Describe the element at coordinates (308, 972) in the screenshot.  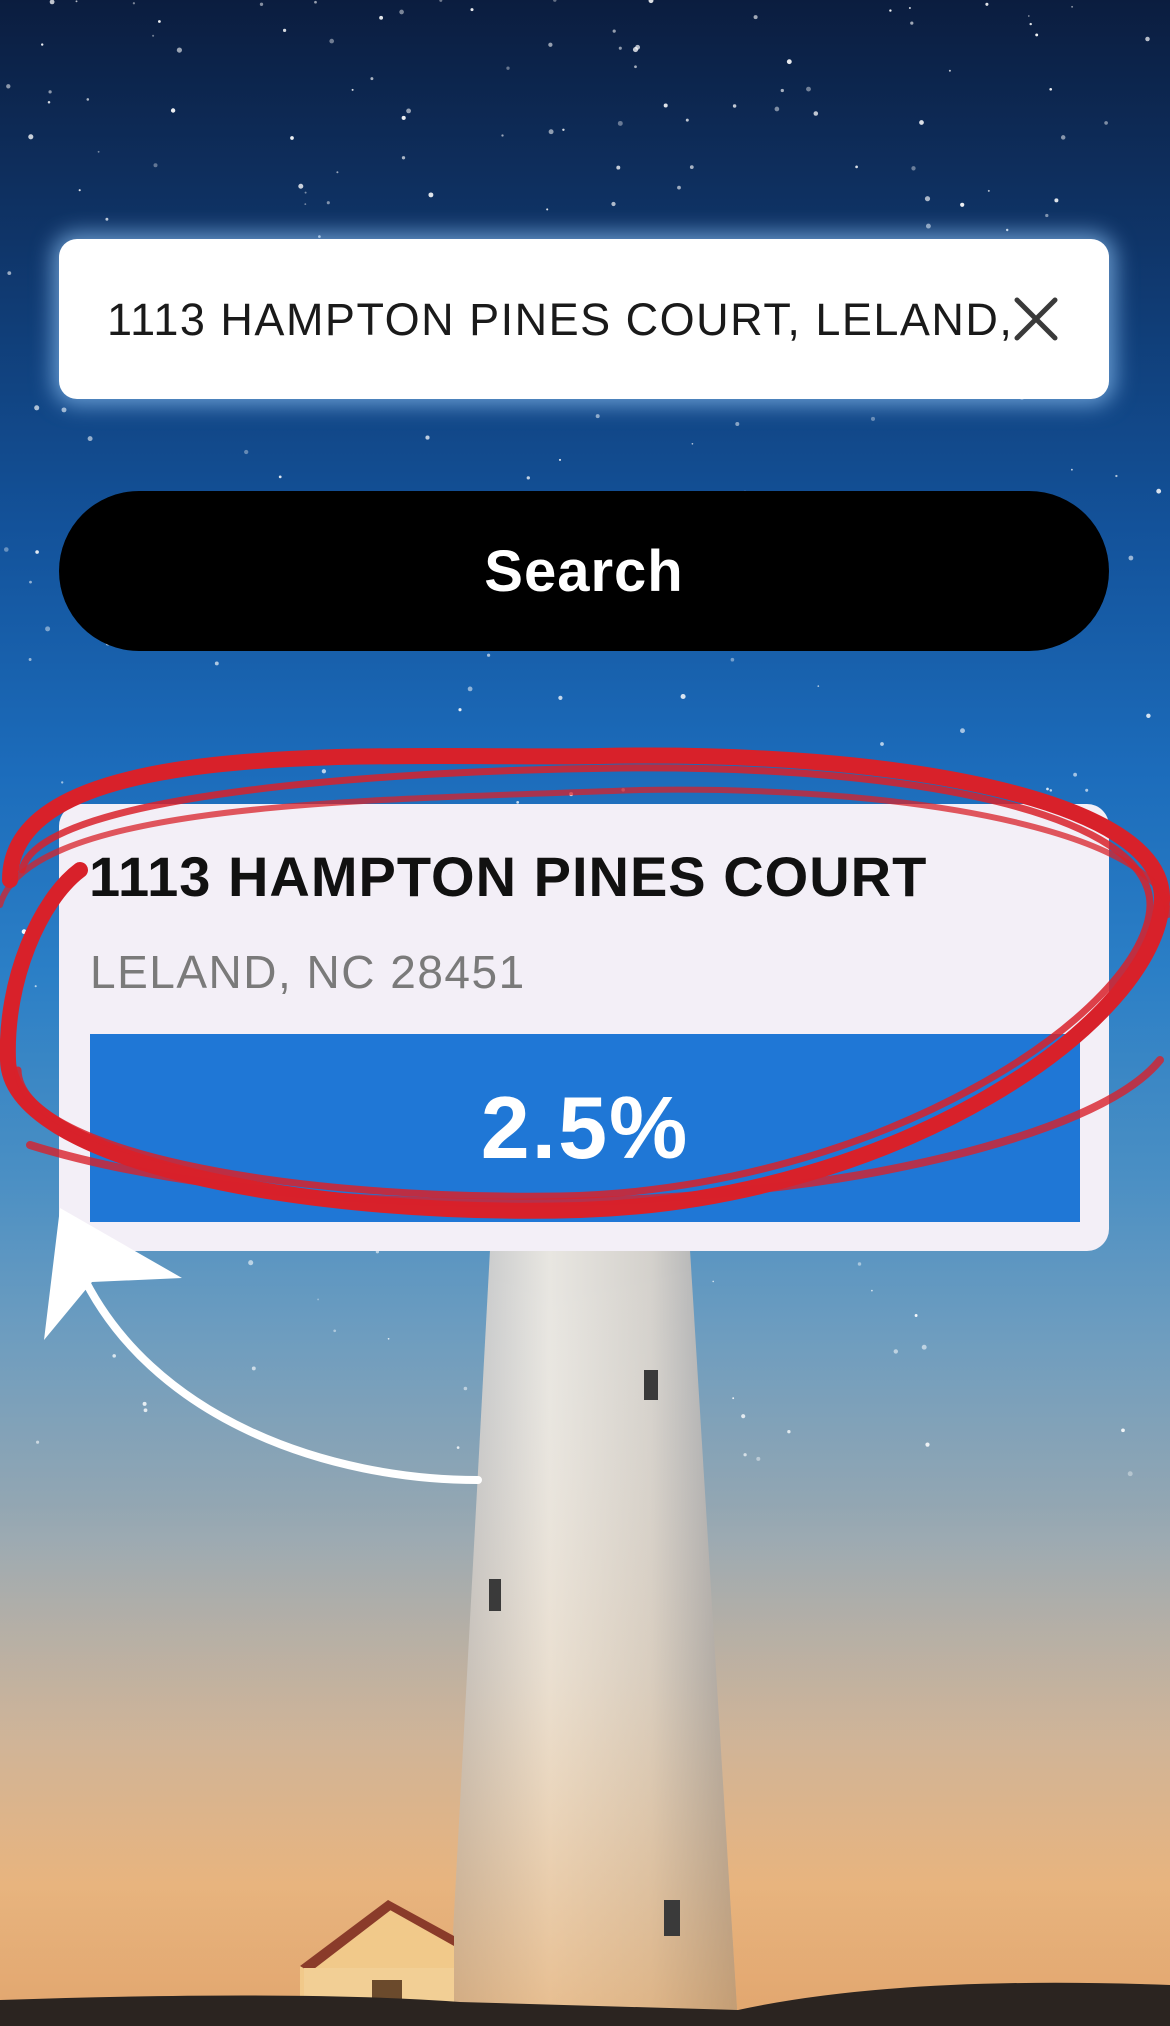
I see `result-city-state-zip: LELAND, NC 28451` at that location.